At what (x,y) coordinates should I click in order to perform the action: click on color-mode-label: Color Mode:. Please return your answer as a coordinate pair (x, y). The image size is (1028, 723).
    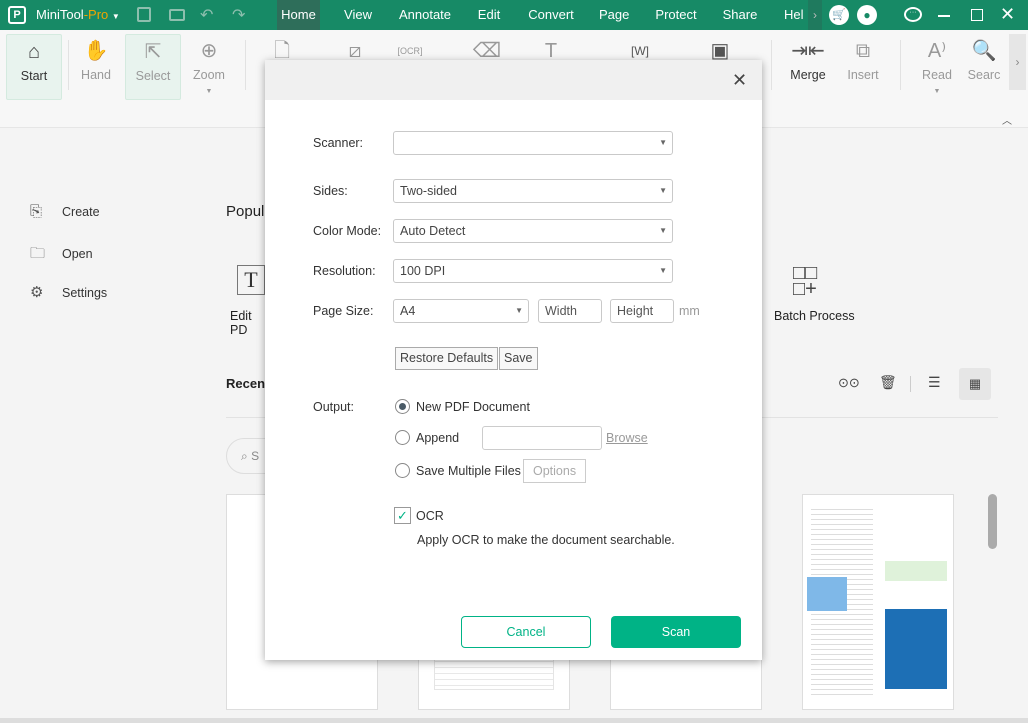
    Looking at the image, I should click on (347, 231).